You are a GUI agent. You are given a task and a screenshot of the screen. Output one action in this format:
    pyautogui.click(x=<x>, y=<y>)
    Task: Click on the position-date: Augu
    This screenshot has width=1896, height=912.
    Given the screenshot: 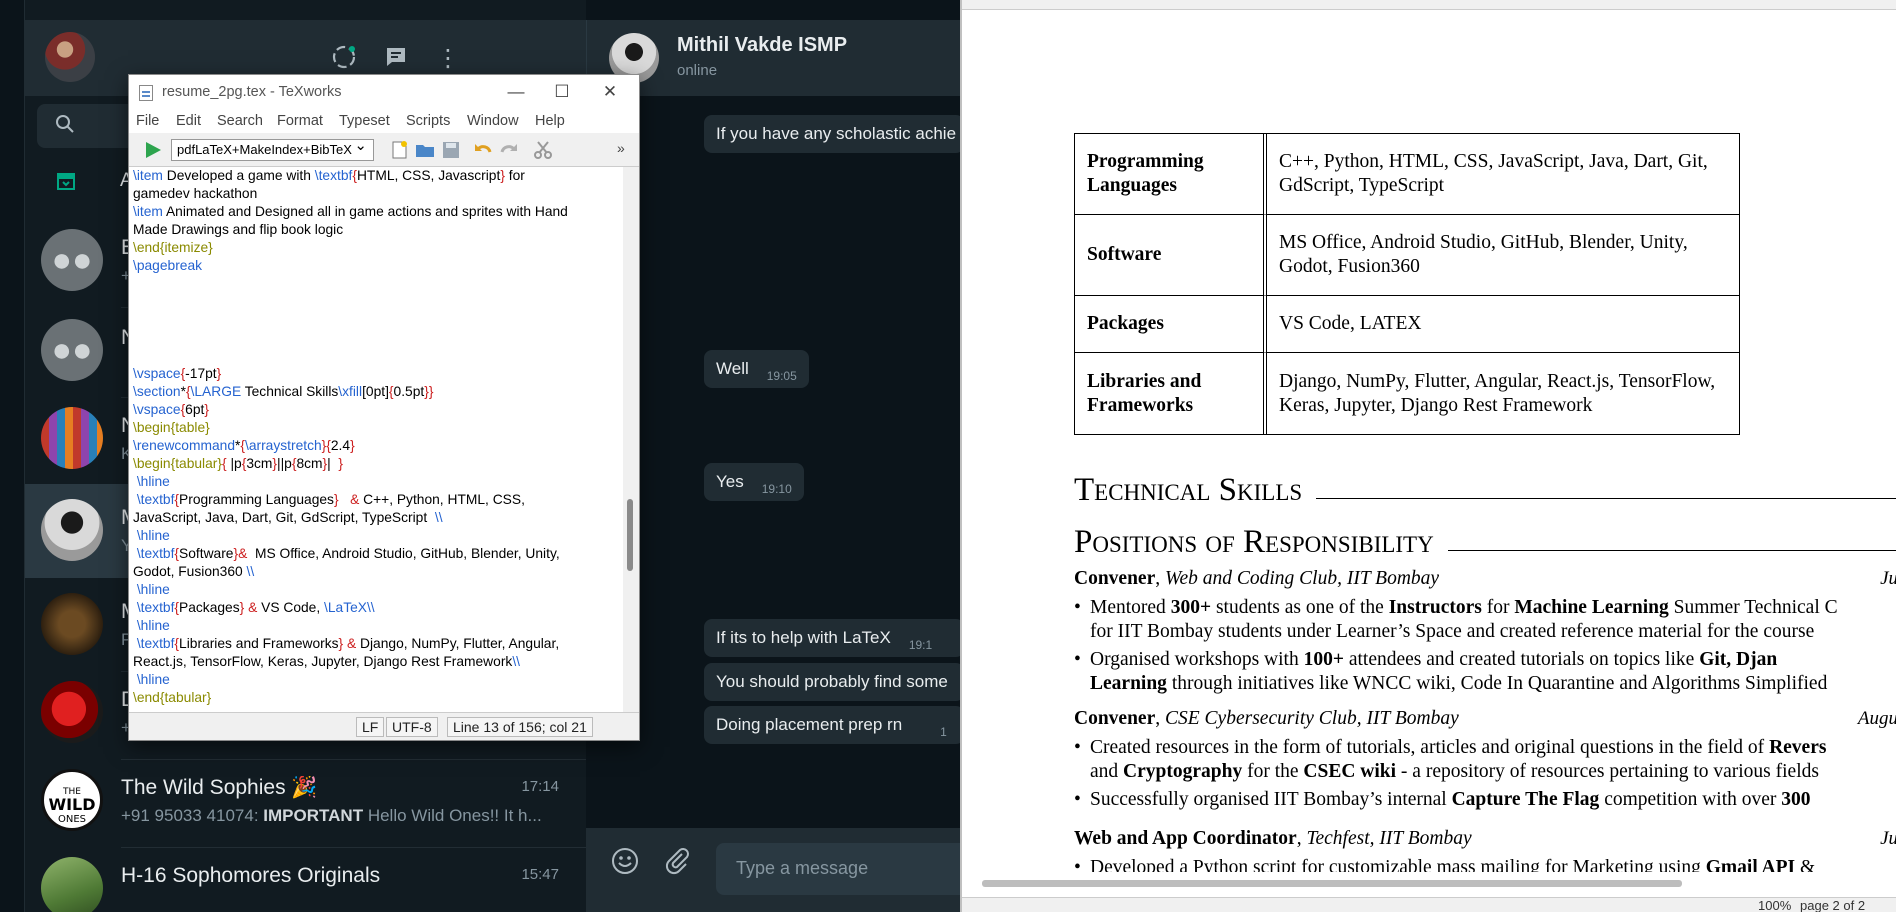 What is the action you would take?
    pyautogui.click(x=1876, y=718)
    